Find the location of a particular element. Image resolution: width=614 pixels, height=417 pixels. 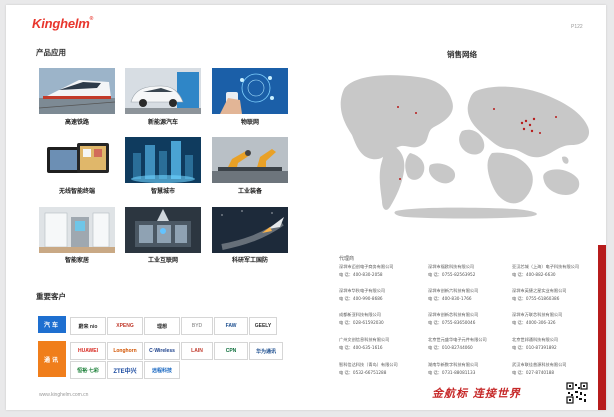

agent-name: 北京世元盛华电子元件有限公司 is located at coordinates (457, 339).